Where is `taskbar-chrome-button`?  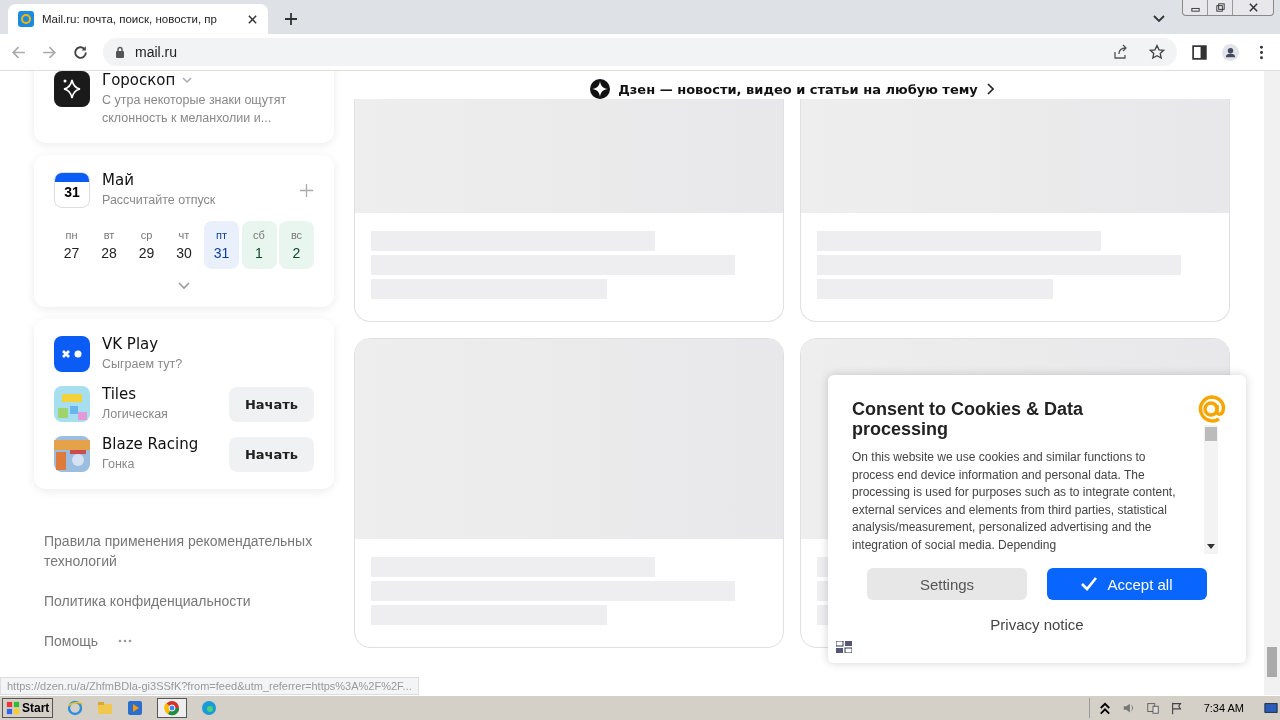 taskbar-chrome-button is located at coordinates (172, 708).